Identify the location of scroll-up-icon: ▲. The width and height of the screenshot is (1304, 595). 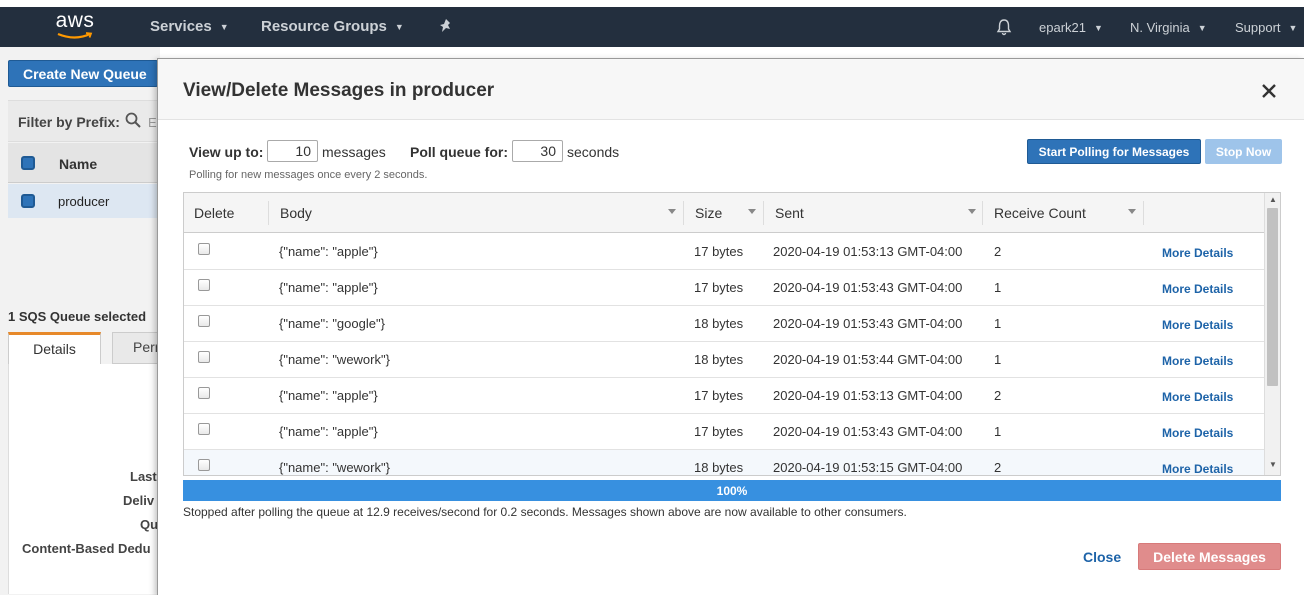
(1273, 199).